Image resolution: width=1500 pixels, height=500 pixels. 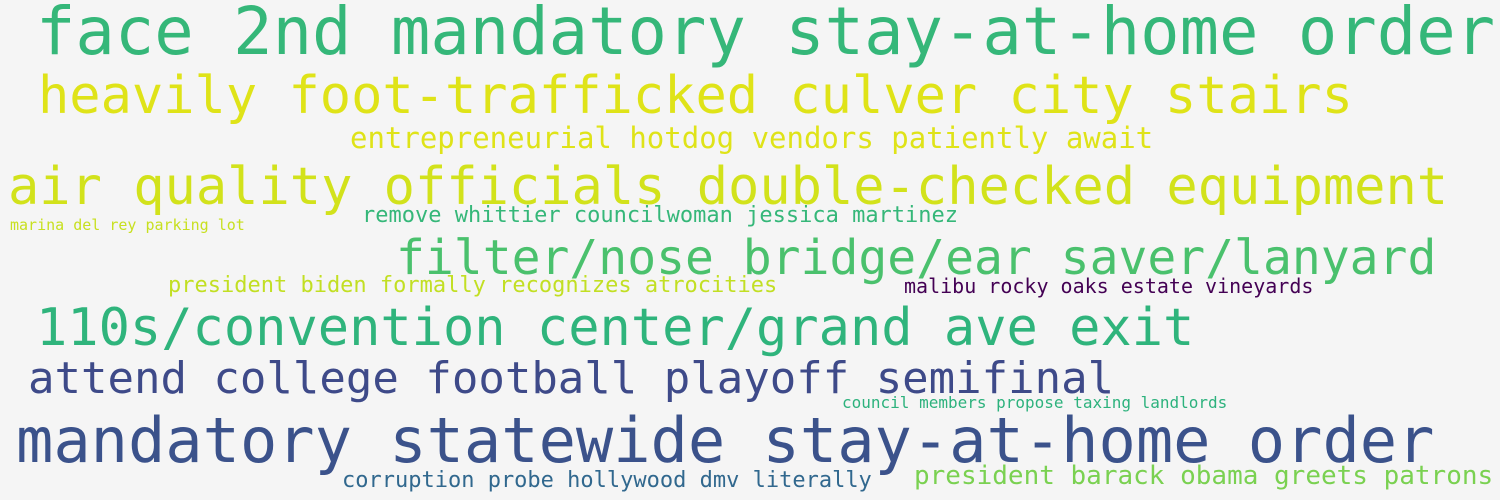 What do you see at coordinates (607, 480) in the screenshot?
I see `word-corruption-probe-hollywood-dmv-literally: corruption probe hollywood dmv literally` at bounding box center [607, 480].